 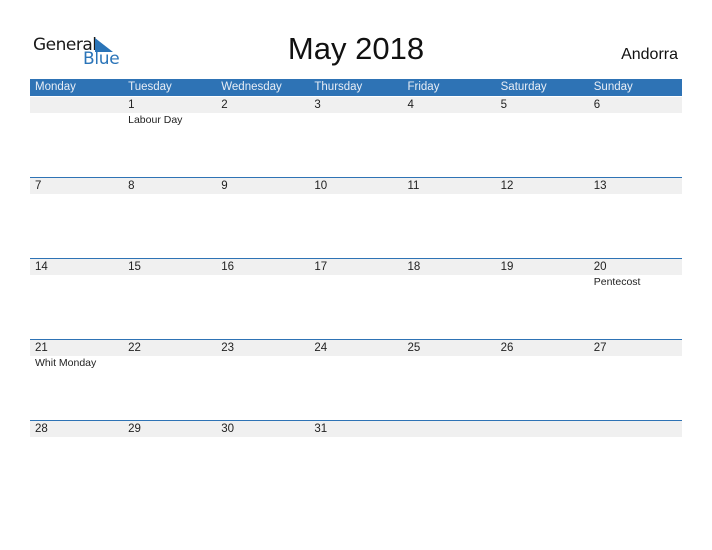 I want to click on day-cell: 10, so click(x=355, y=186).